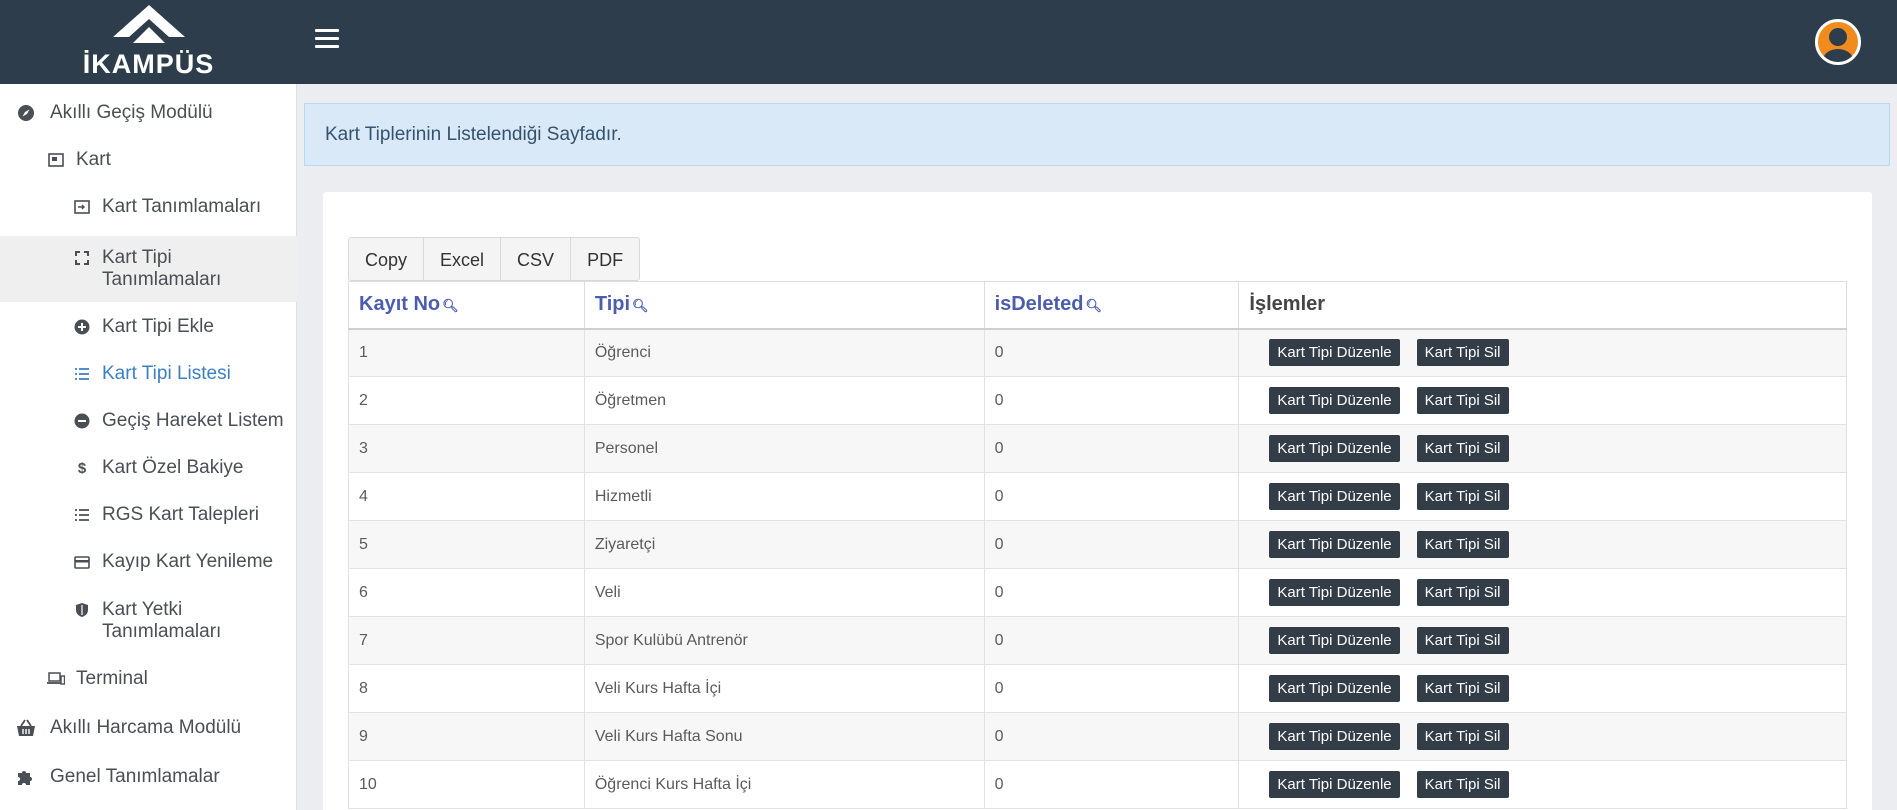 This screenshot has height=810, width=1897. I want to click on cell-kayit-no: 4, so click(466, 496).